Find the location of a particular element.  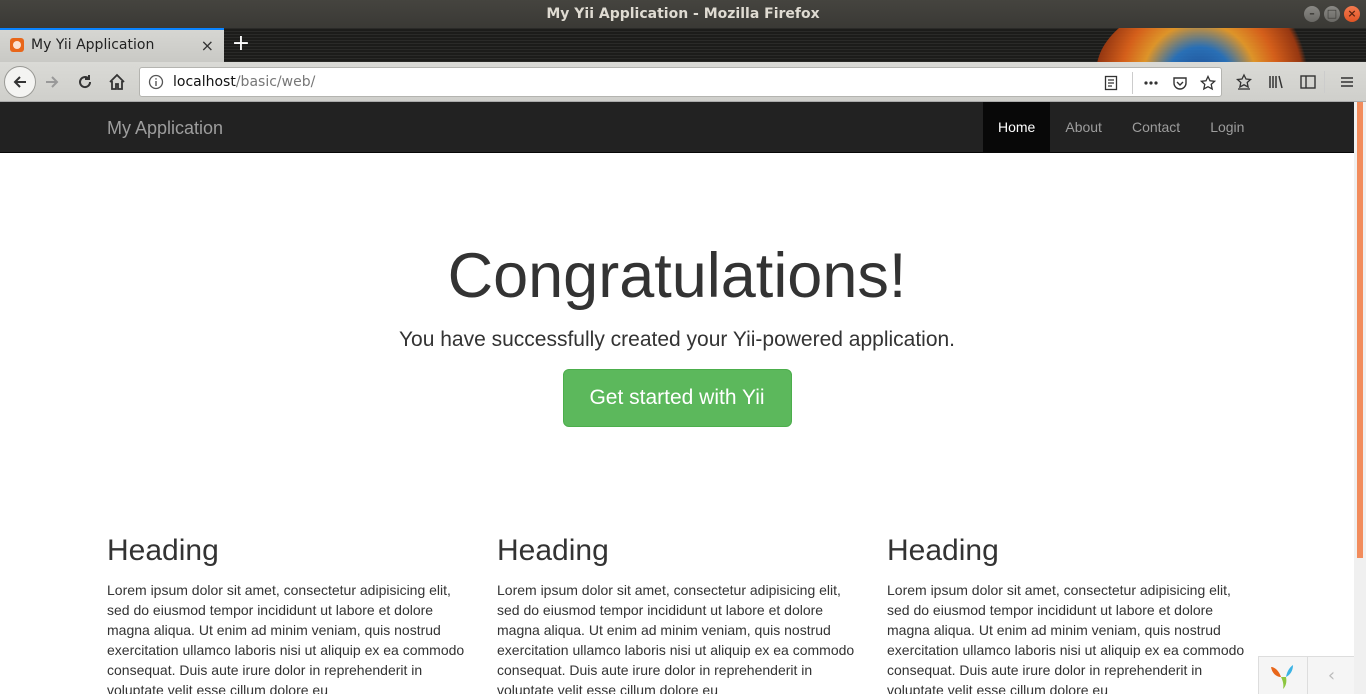

browser-toolbar: localhost/basic/web/ is located at coordinates (683, 82).